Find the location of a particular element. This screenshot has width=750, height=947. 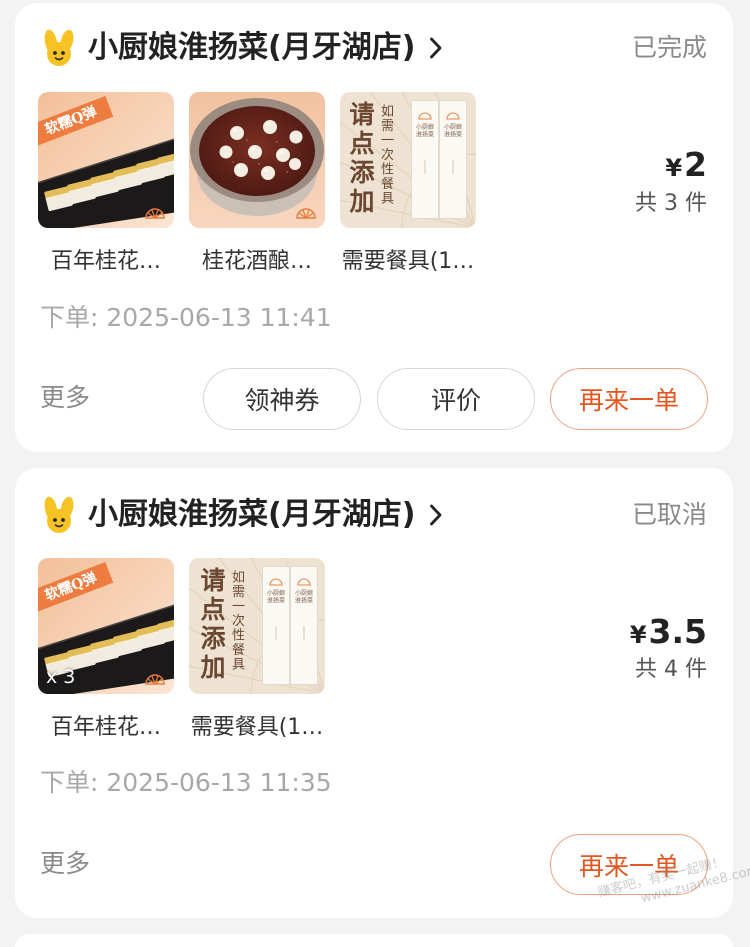

order-card-partial is located at coordinates (374, 940).